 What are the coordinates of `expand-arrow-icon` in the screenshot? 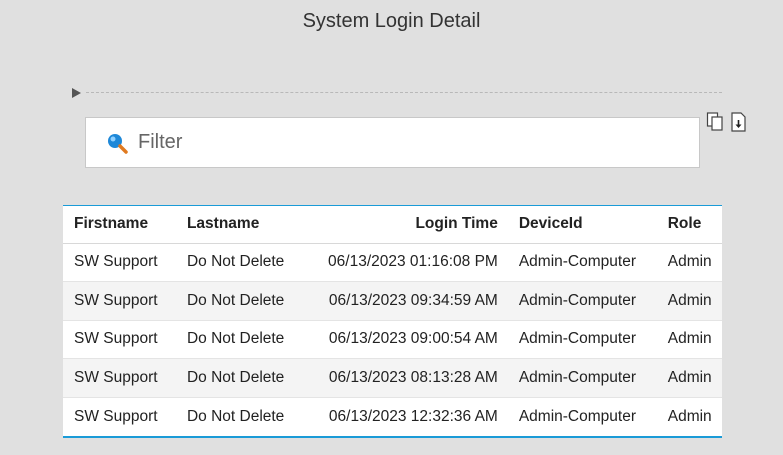 It's located at (76, 93).